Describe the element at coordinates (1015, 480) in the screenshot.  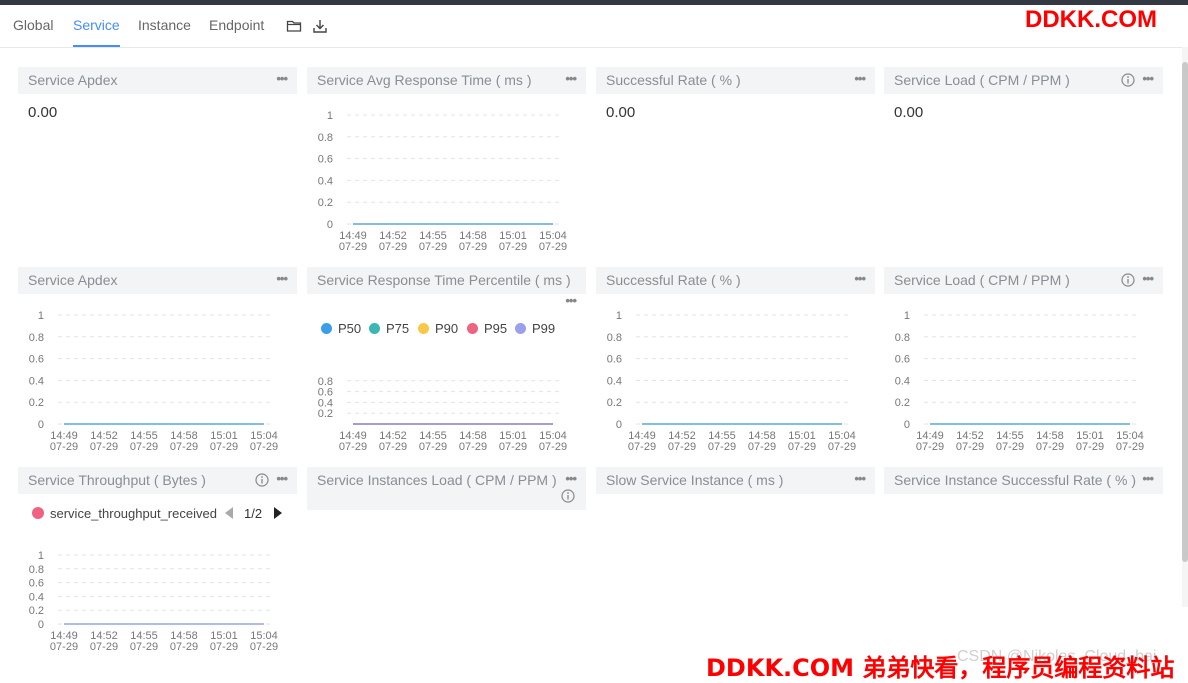
I see `panel-title: Service Instance Successful Rate ( % )` at that location.